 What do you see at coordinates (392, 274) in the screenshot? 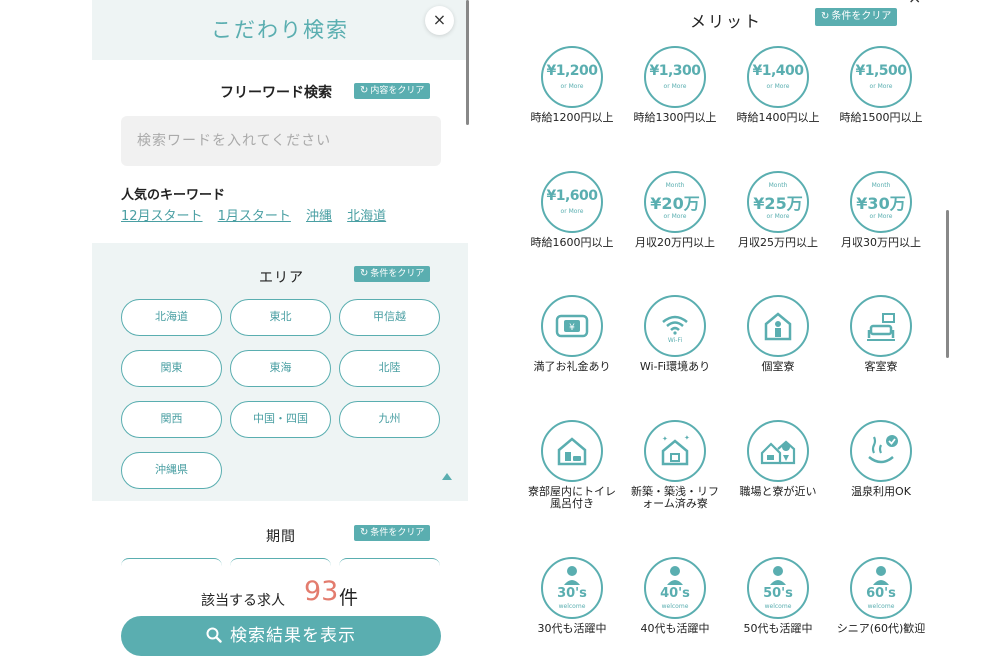
I see `area-clear-button: ↻ 条件をクリア` at bounding box center [392, 274].